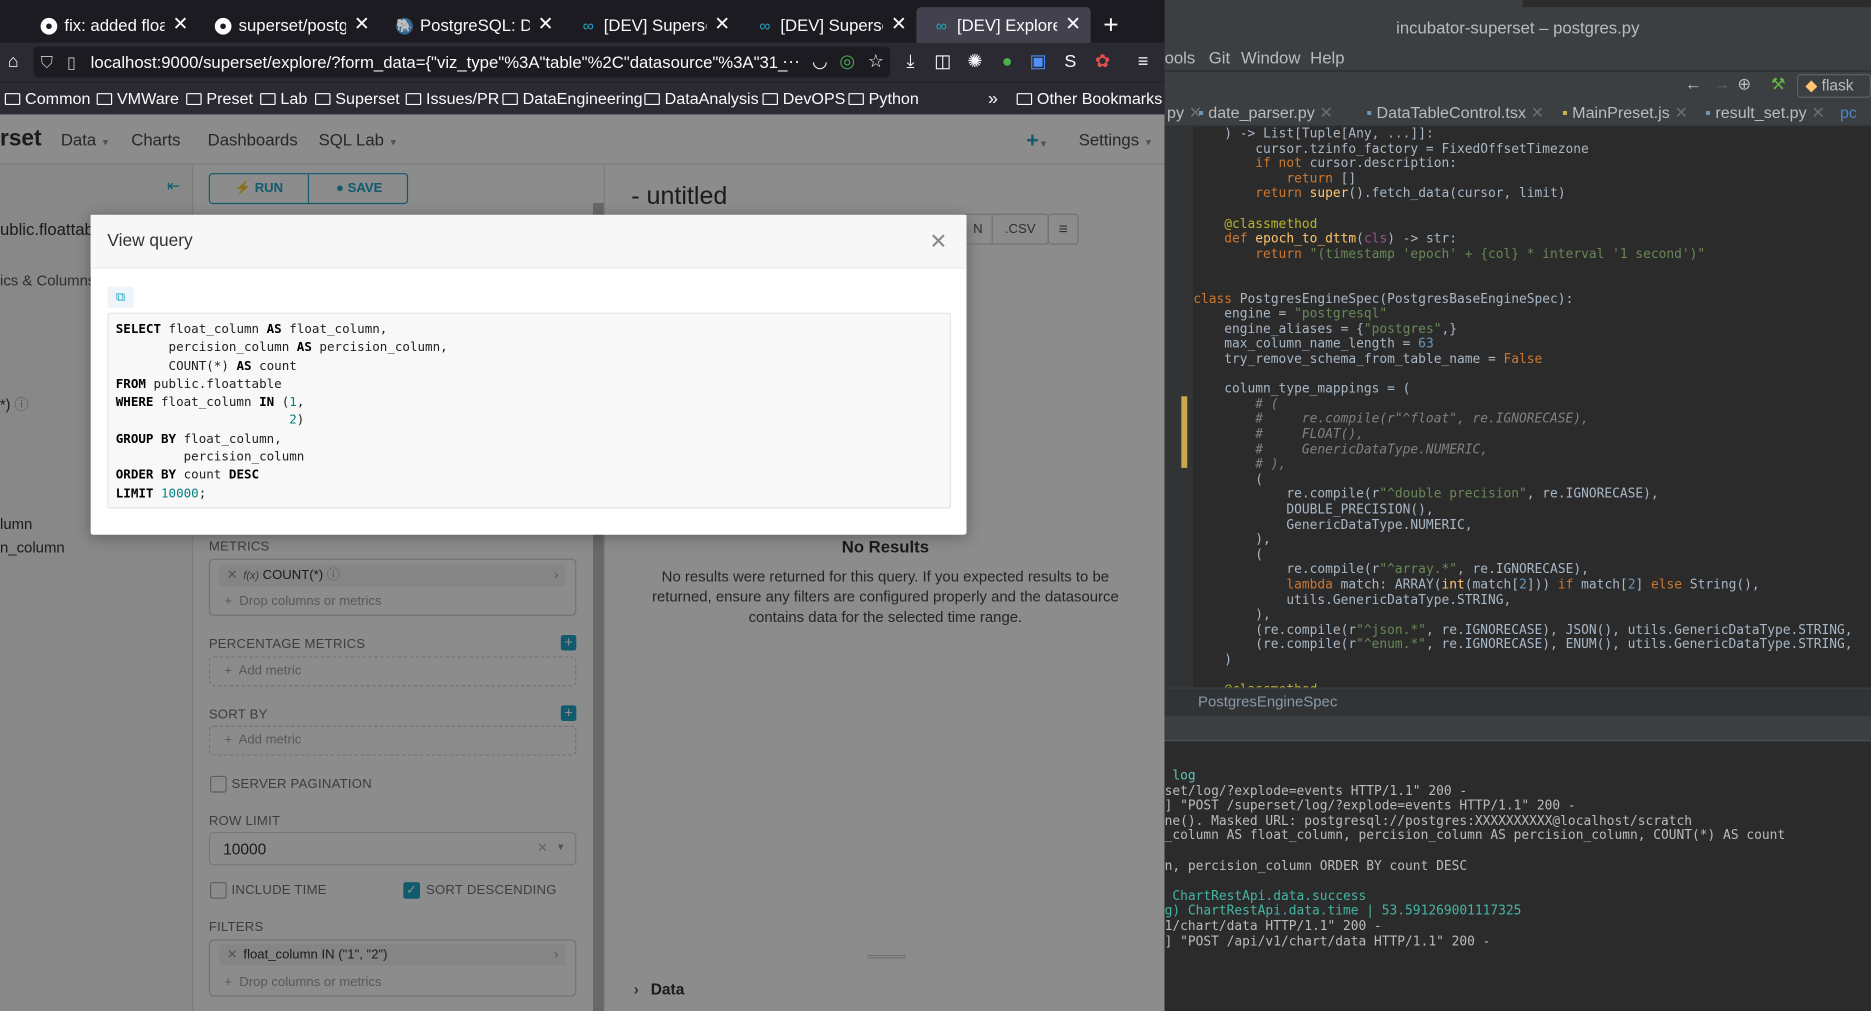  What do you see at coordinates (1175, 112) in the screenshot?
I see `tab-label: py` at bounding box center [1175, 112].